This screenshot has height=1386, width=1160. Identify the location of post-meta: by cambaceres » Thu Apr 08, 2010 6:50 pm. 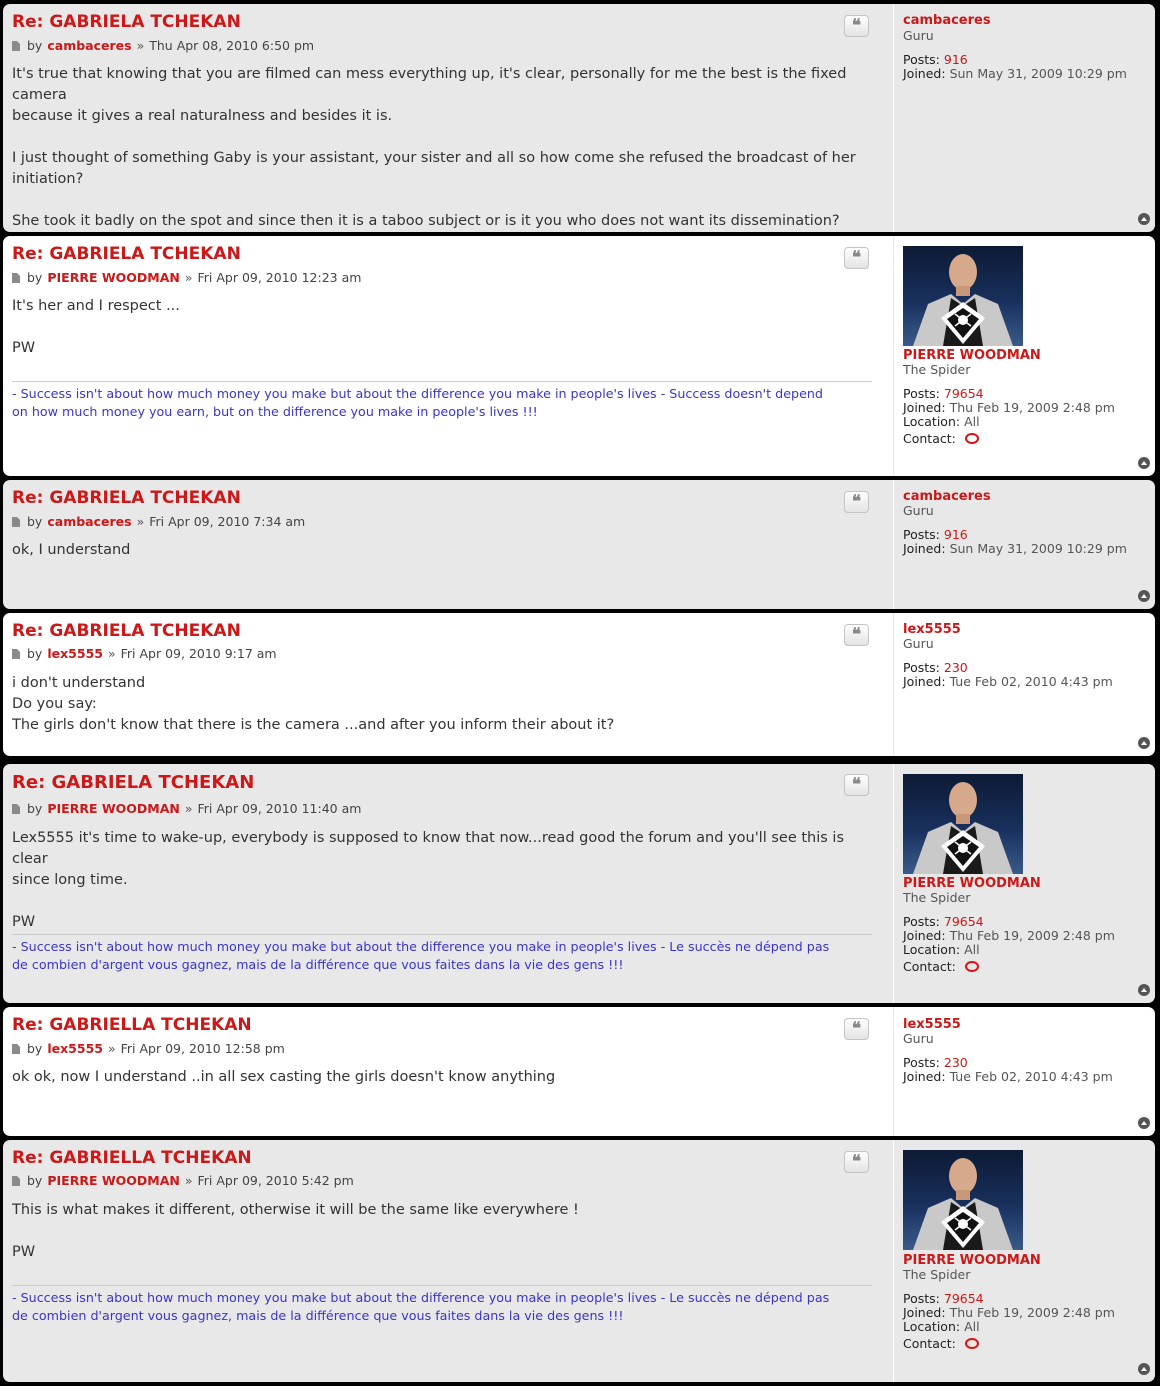
(163, 45).